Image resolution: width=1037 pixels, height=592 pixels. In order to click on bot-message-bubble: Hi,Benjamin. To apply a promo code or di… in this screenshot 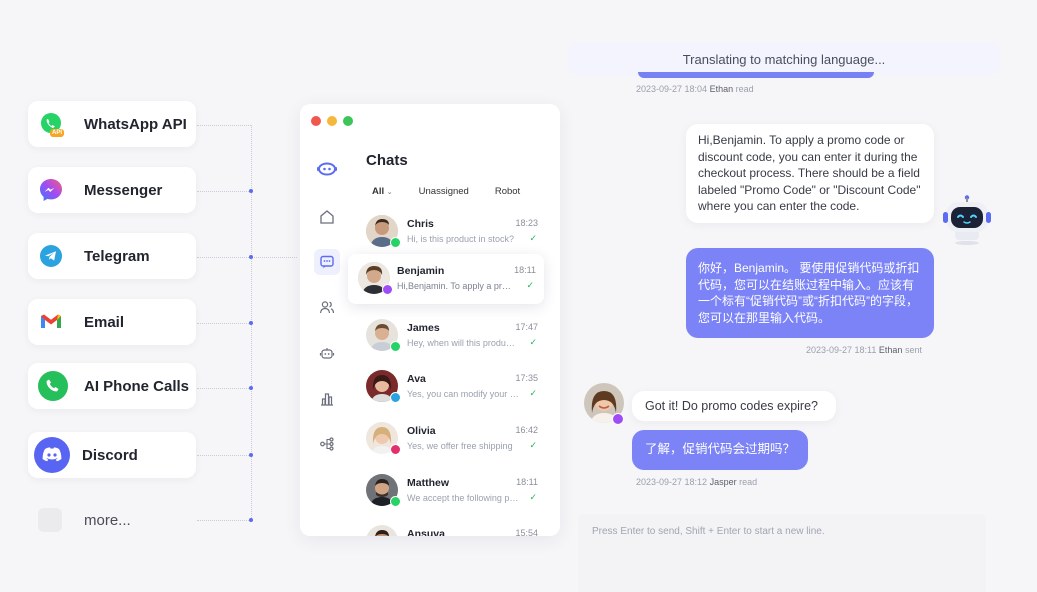, I will do `click(810, 173)`.